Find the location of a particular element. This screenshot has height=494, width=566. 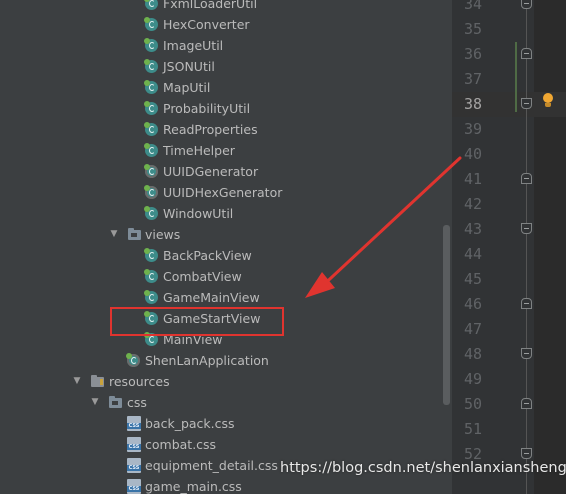

tree-scrollbar is located at coordinates (446, 315).